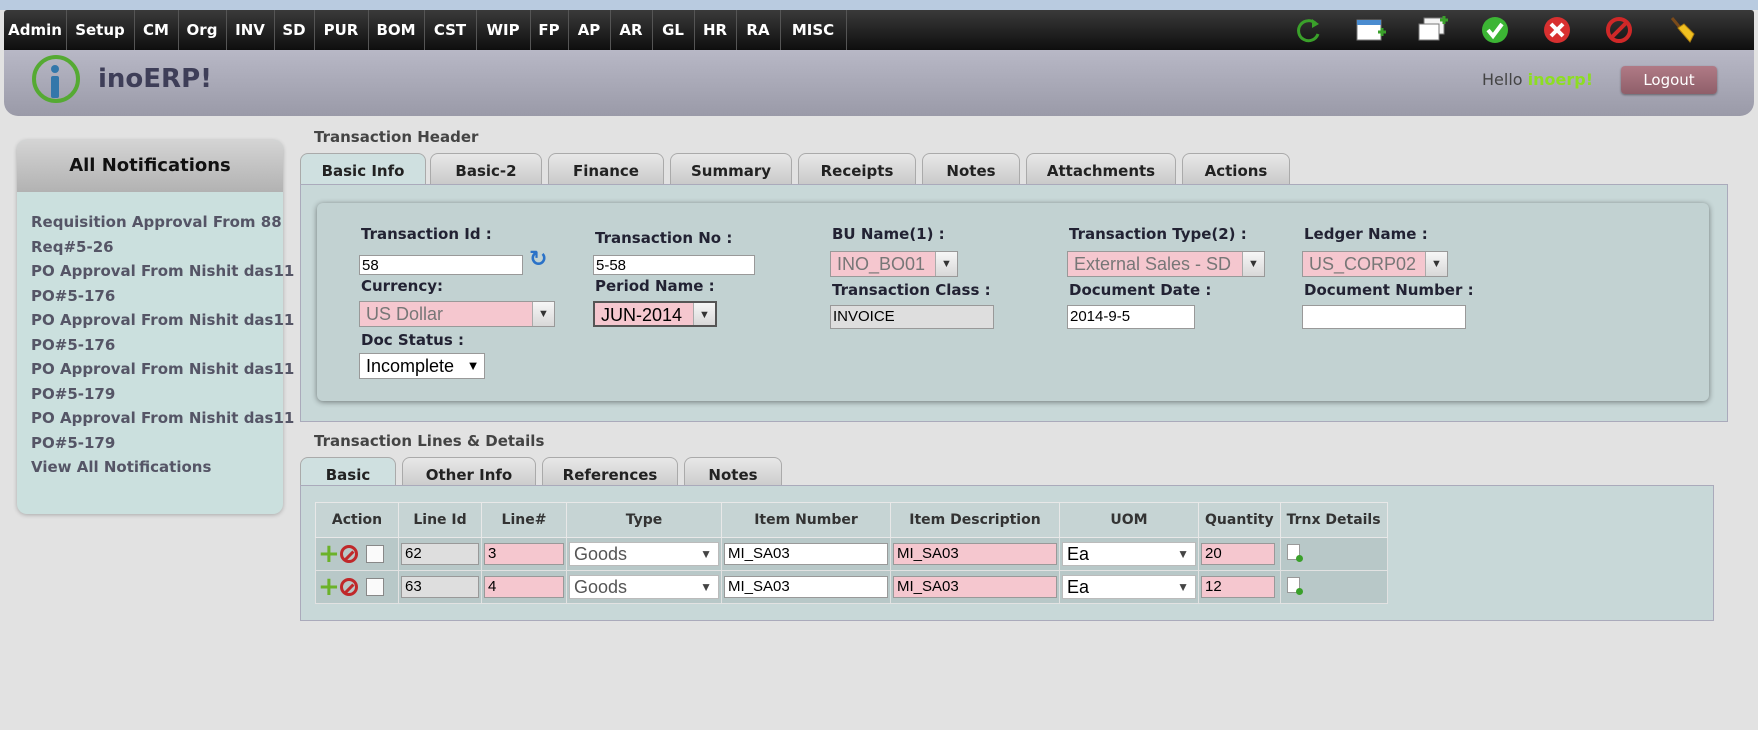 This screenshot has height=730, width=1758. What do you see at coordinates (1681, 30) in the screenshot?
I see `clear-broom-icon` at bounding box center [1681, 30].